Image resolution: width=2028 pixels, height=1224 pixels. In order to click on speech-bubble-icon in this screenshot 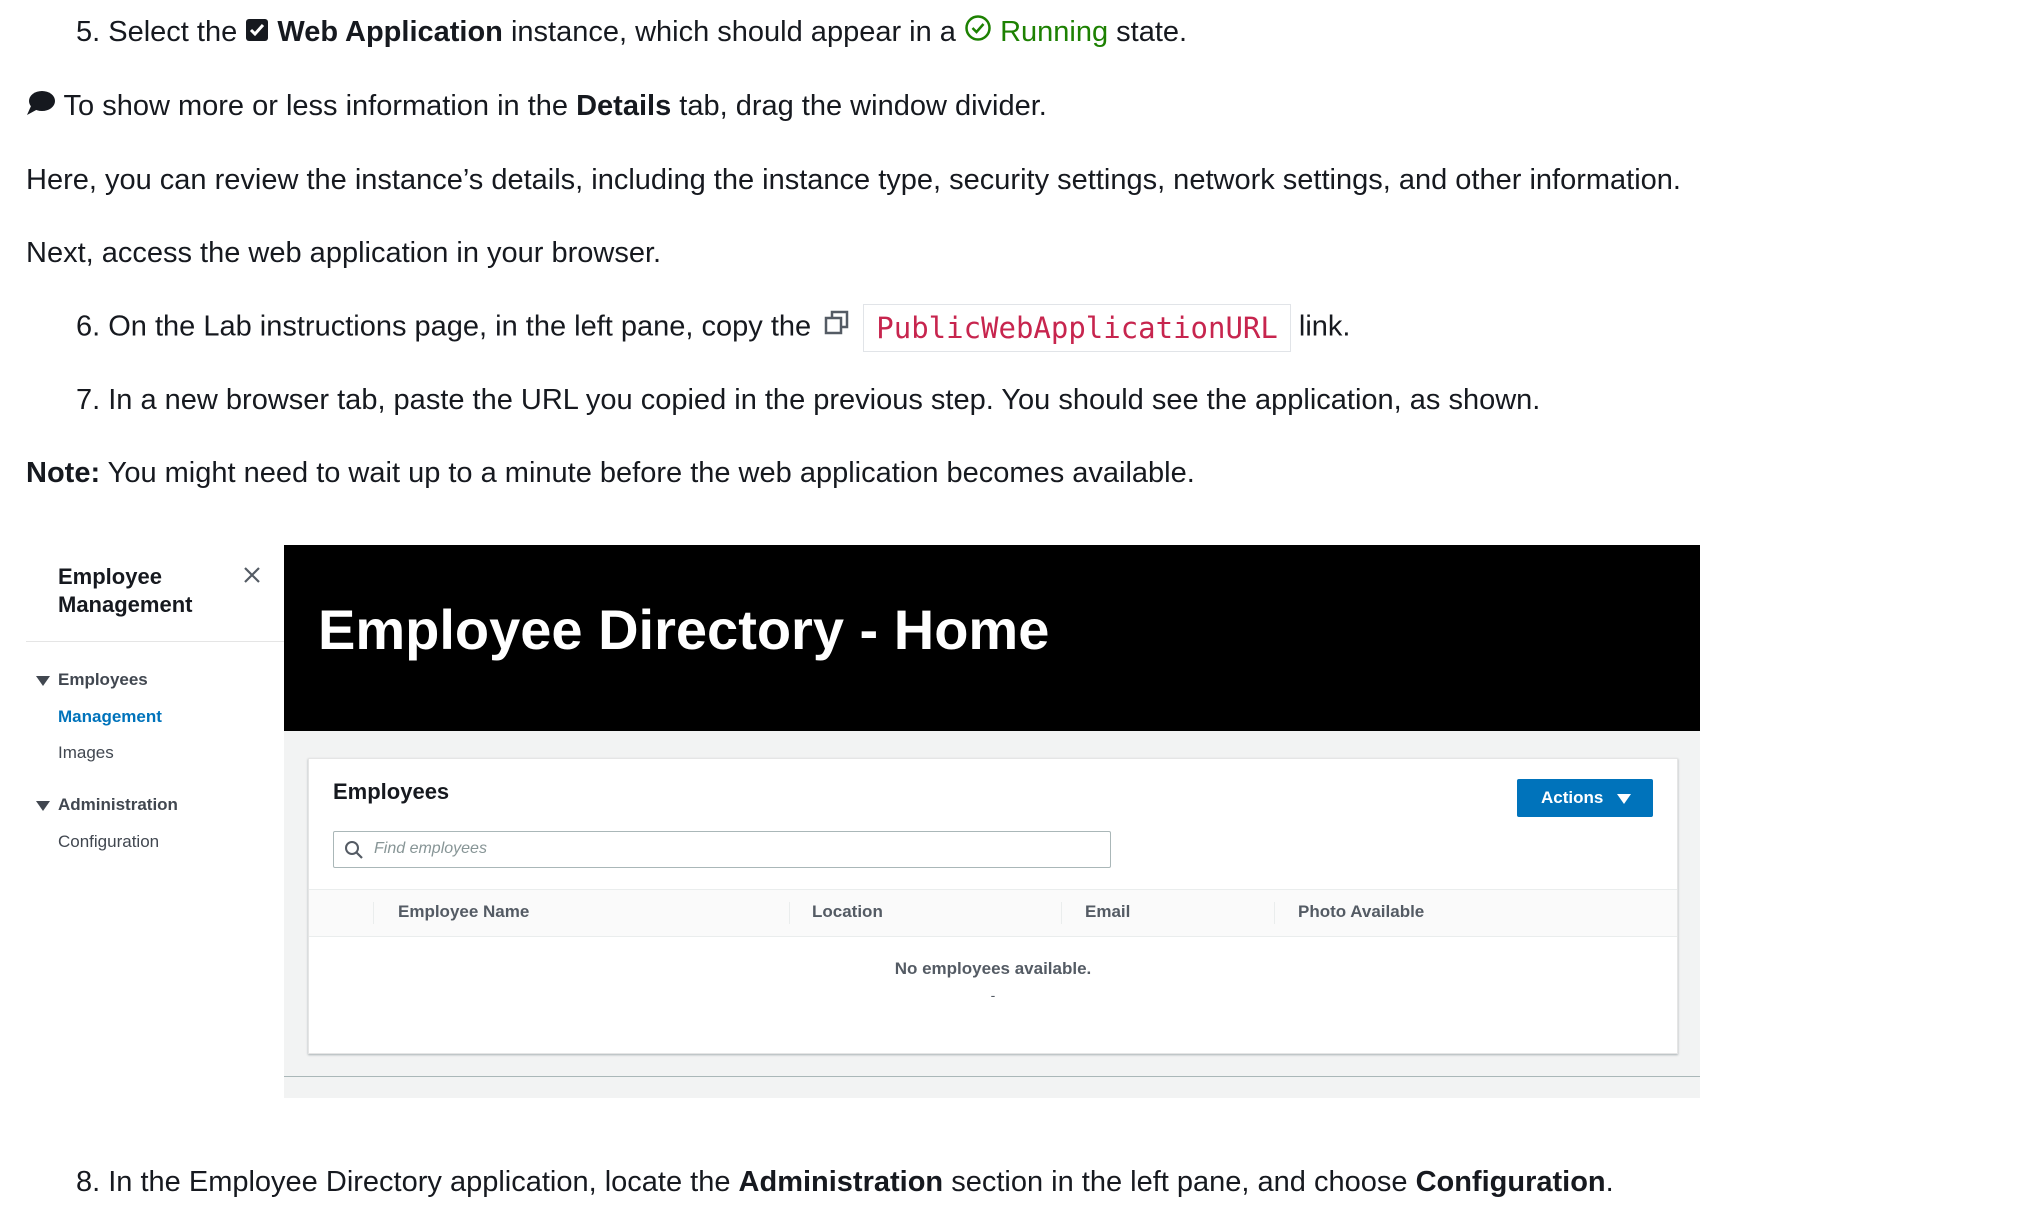, I will do `click(41, 107)`.